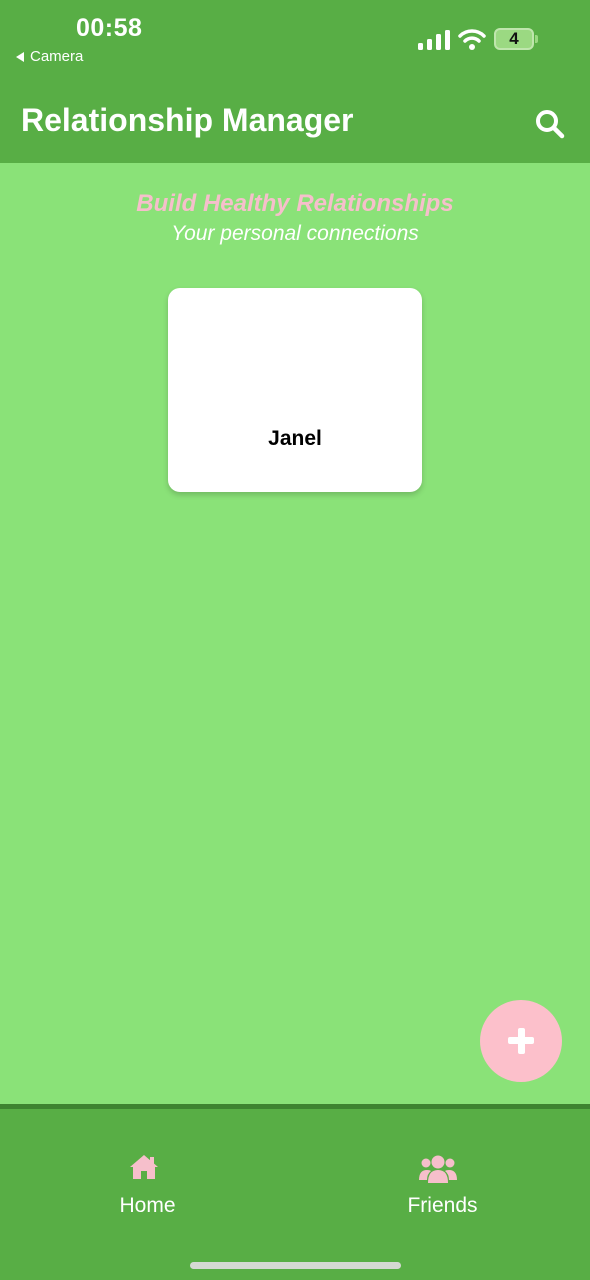  I want to click on nav-item-friends: Friends, so click(442, 1174).